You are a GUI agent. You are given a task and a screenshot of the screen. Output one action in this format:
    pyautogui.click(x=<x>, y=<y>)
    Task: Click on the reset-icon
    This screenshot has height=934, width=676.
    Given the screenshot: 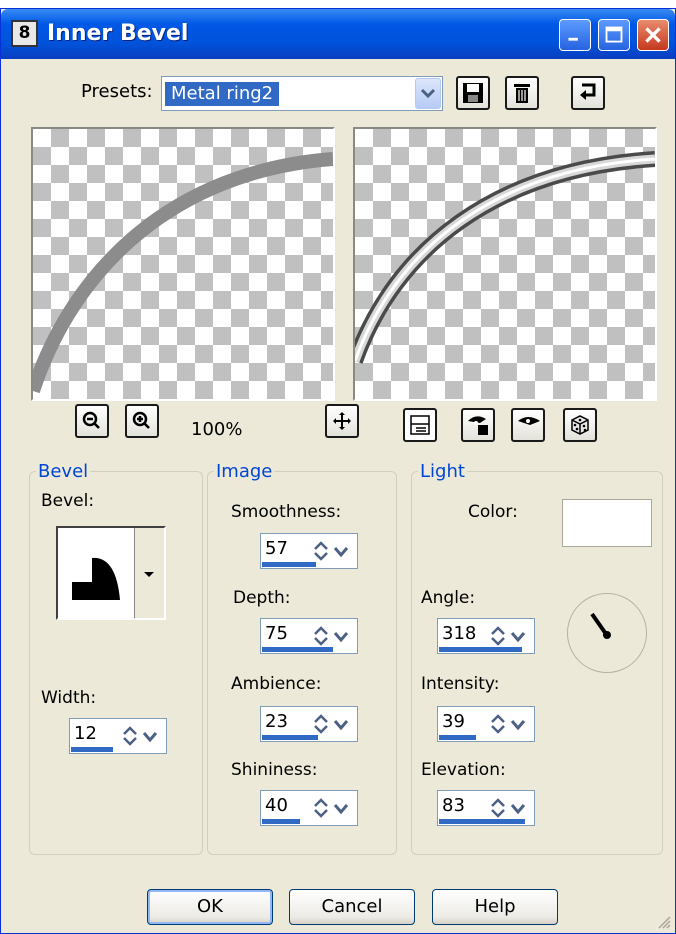 What is the action you would take?
    pyautogui.click(x=588, y=91)
    